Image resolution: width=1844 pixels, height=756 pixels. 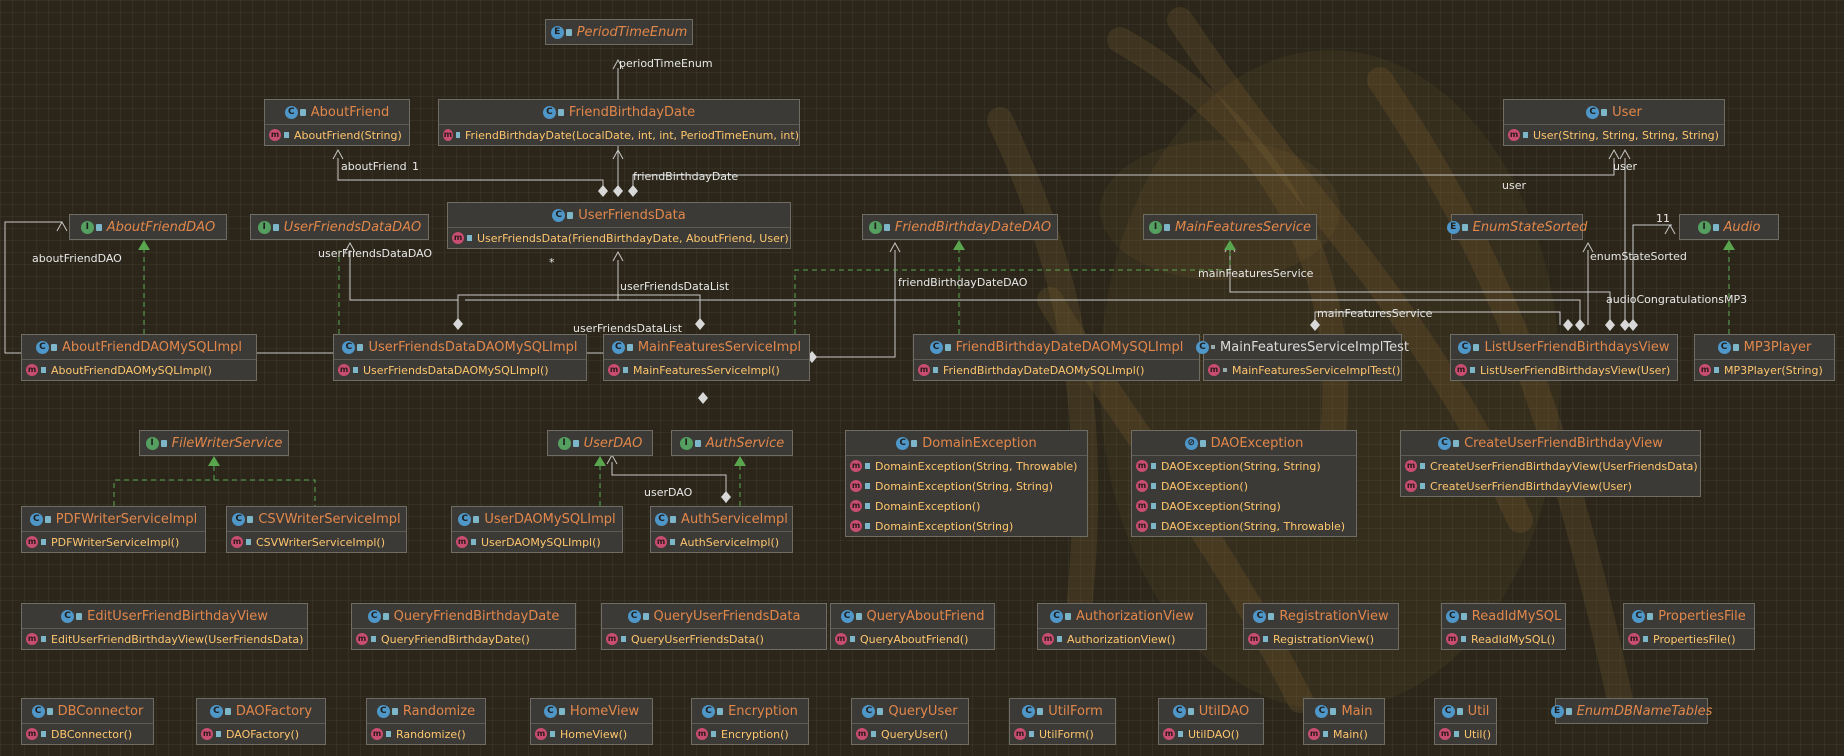 What do you see at coordinates (463, 639) in the screenshot?
I see `method-row: m QueryFriendBirthdayDate ()` at bounding box center [463, 639].